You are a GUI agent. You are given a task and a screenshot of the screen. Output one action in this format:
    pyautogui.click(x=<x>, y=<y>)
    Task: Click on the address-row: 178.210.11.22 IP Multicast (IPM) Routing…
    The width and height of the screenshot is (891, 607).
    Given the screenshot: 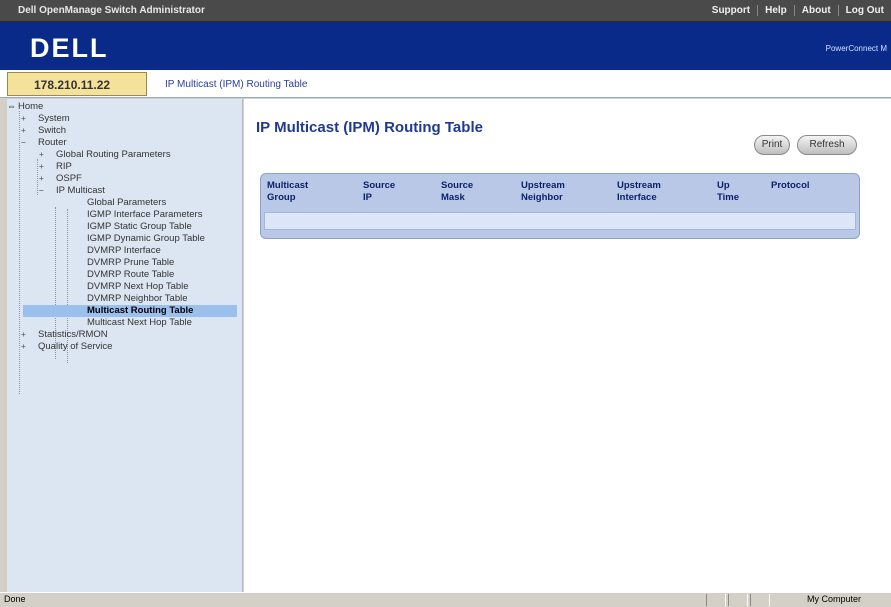 What is the action you would take?
    pyautogui.click(x=445, y=84)
    